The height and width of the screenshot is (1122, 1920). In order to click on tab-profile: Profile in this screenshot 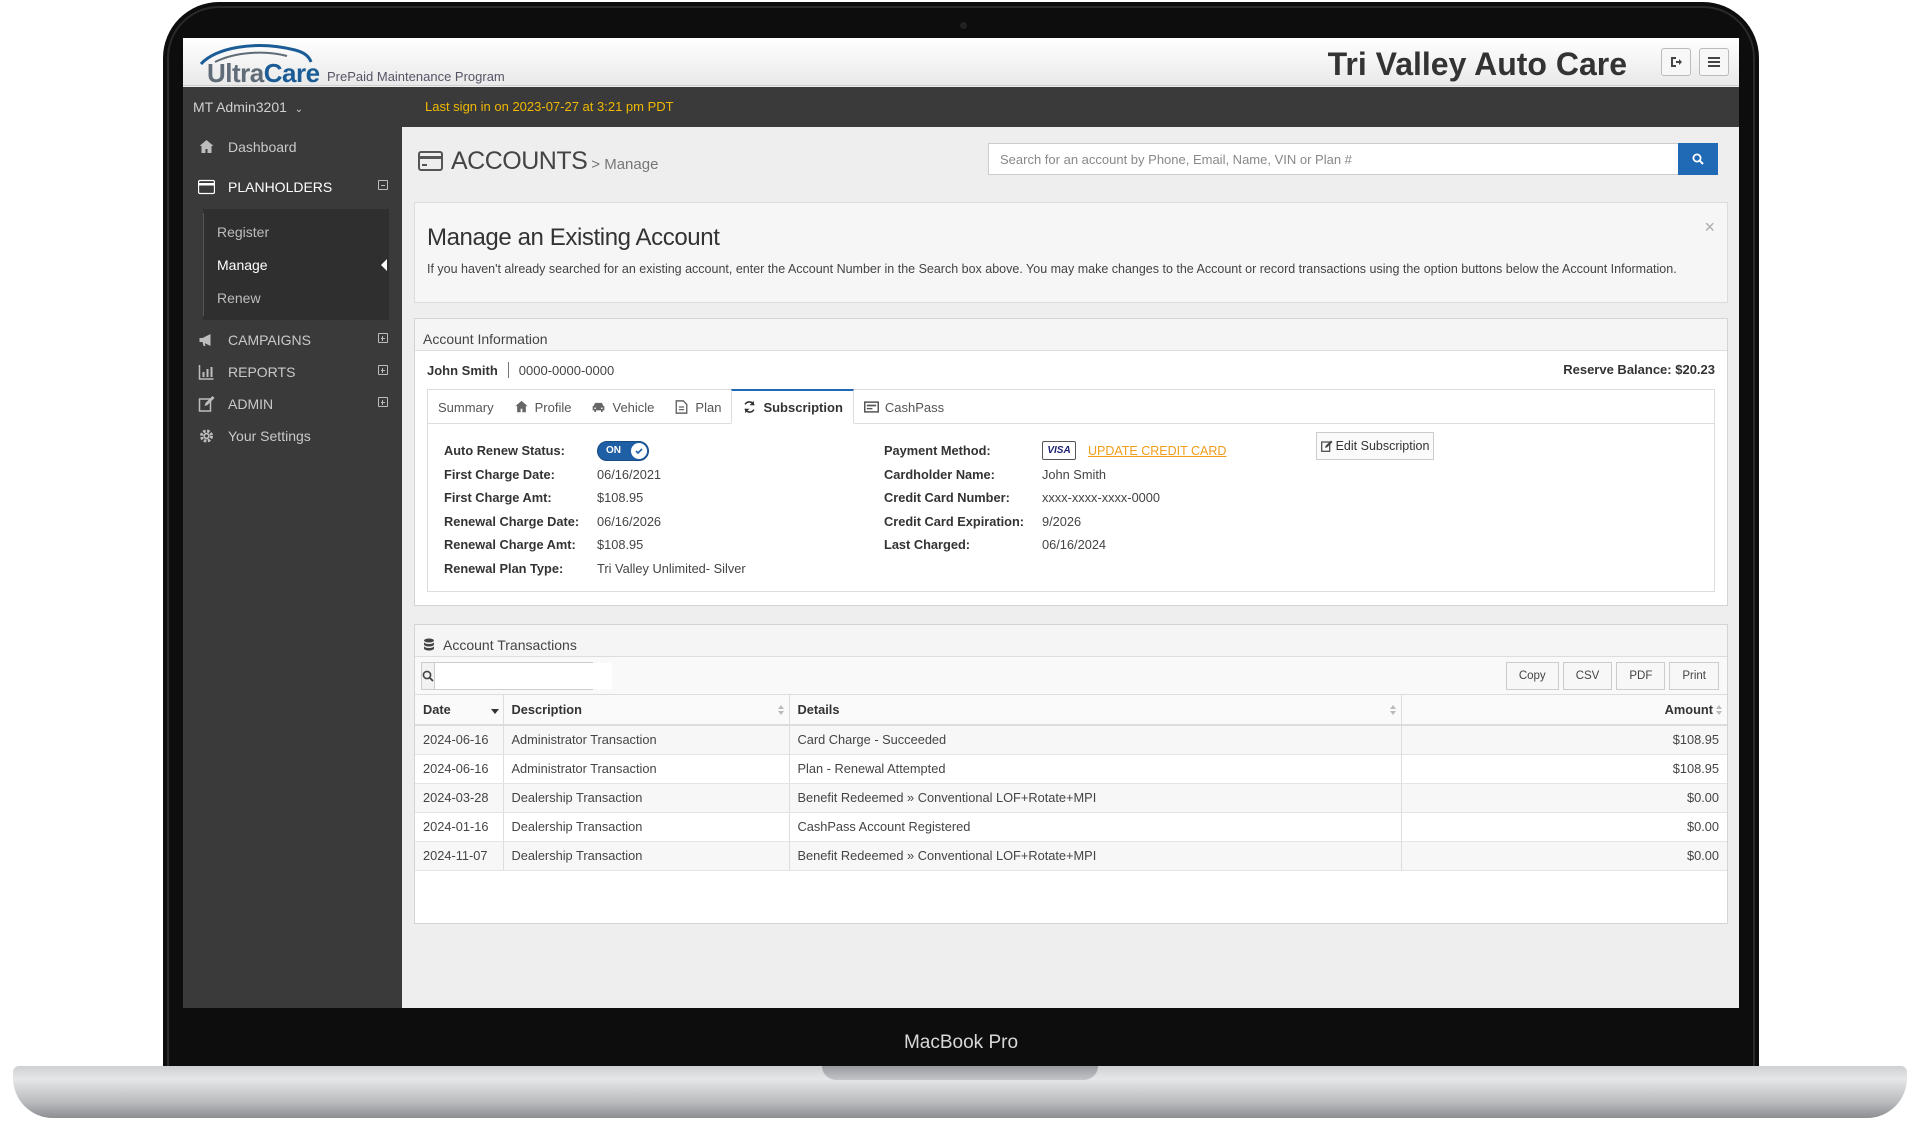, I will do `click(543, 407)`.